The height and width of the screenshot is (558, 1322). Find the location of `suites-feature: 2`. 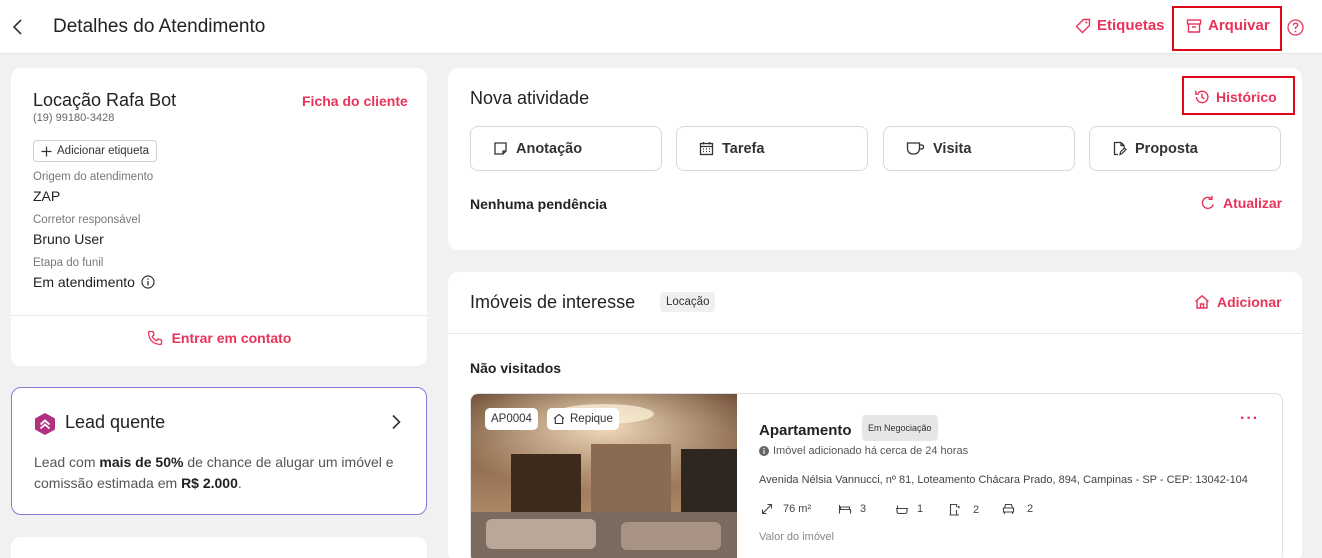

suites-feature: 2 is located at coordinates (964, 509).